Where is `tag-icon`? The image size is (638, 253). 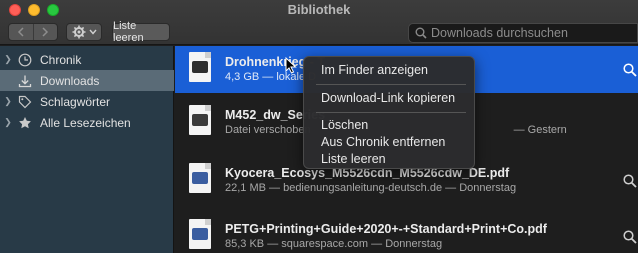 tag-icon is located at coordinates (25, 102).